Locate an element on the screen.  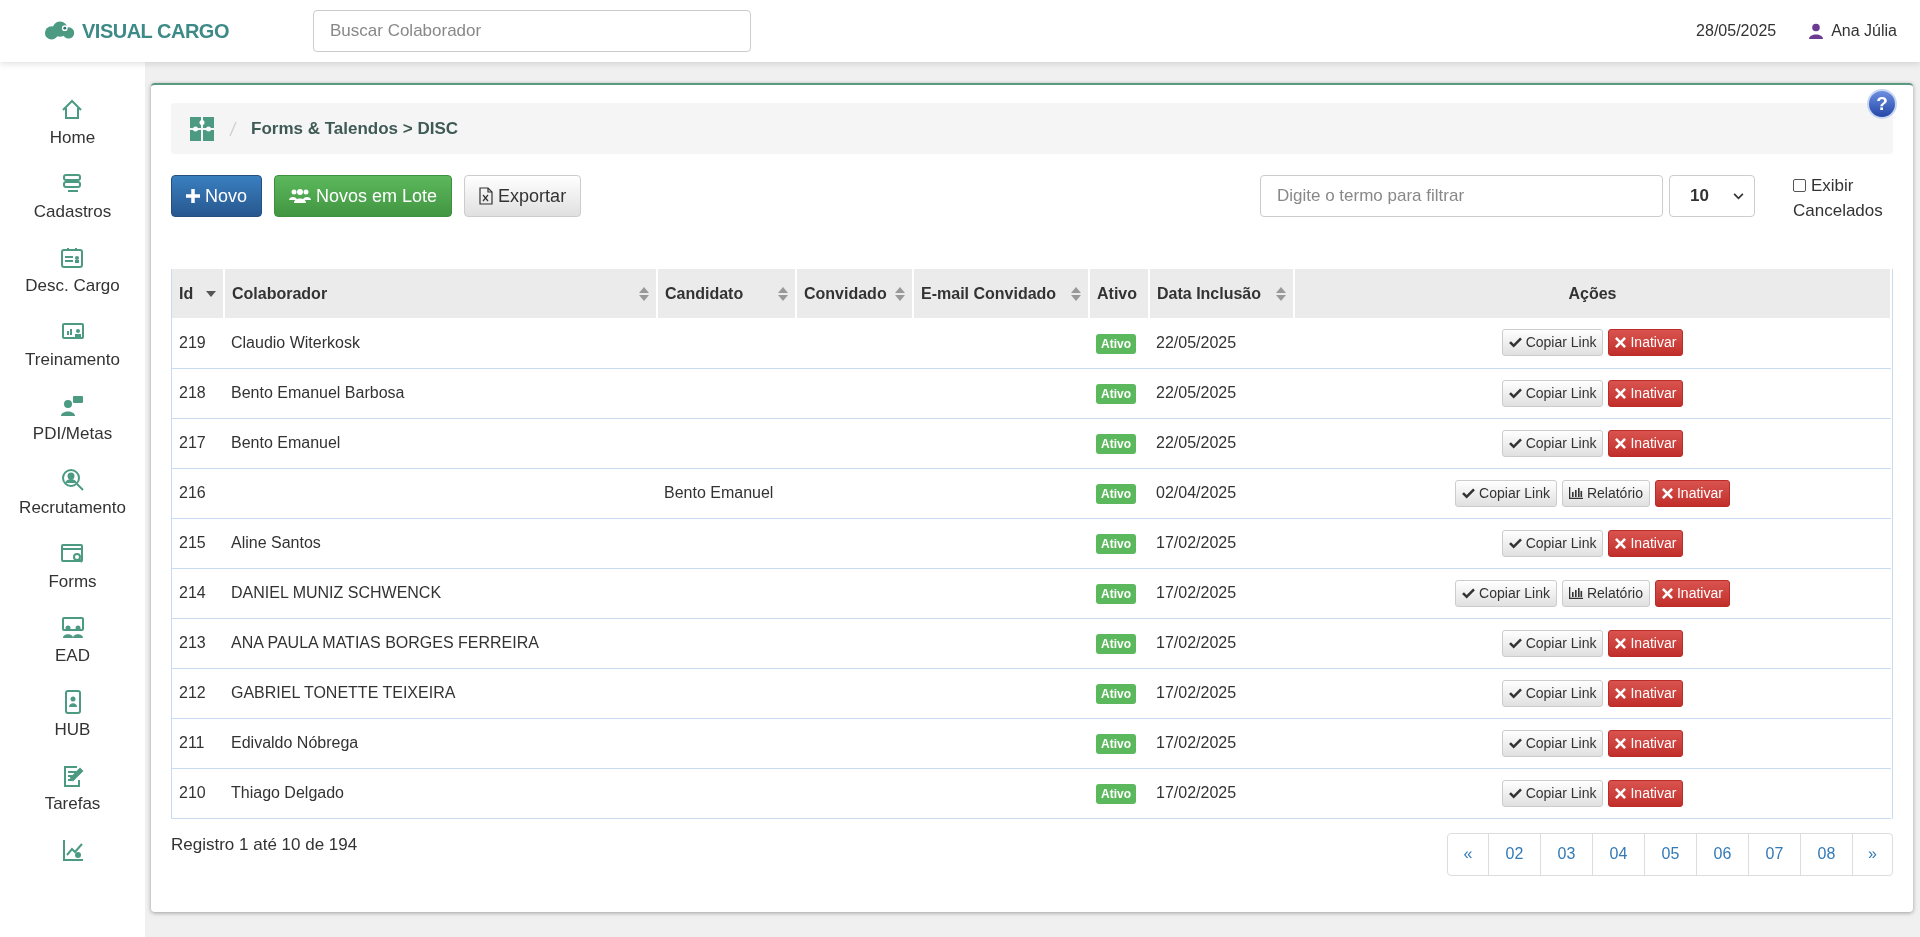
page-link: 08 is located at coordinates (1826, 854).